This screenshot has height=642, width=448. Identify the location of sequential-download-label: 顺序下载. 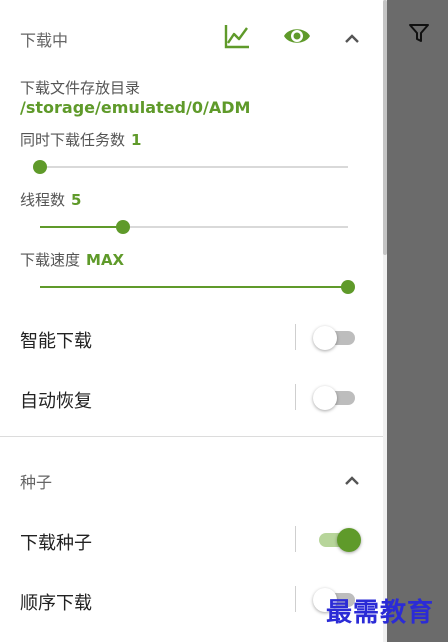
(56, 603).